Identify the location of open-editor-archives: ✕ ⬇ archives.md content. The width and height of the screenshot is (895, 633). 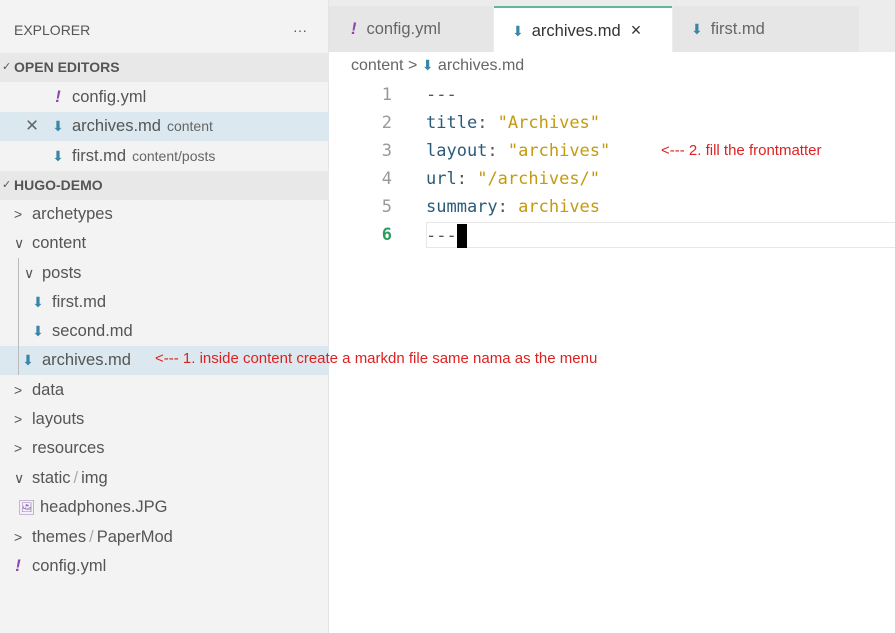
(164, 126).